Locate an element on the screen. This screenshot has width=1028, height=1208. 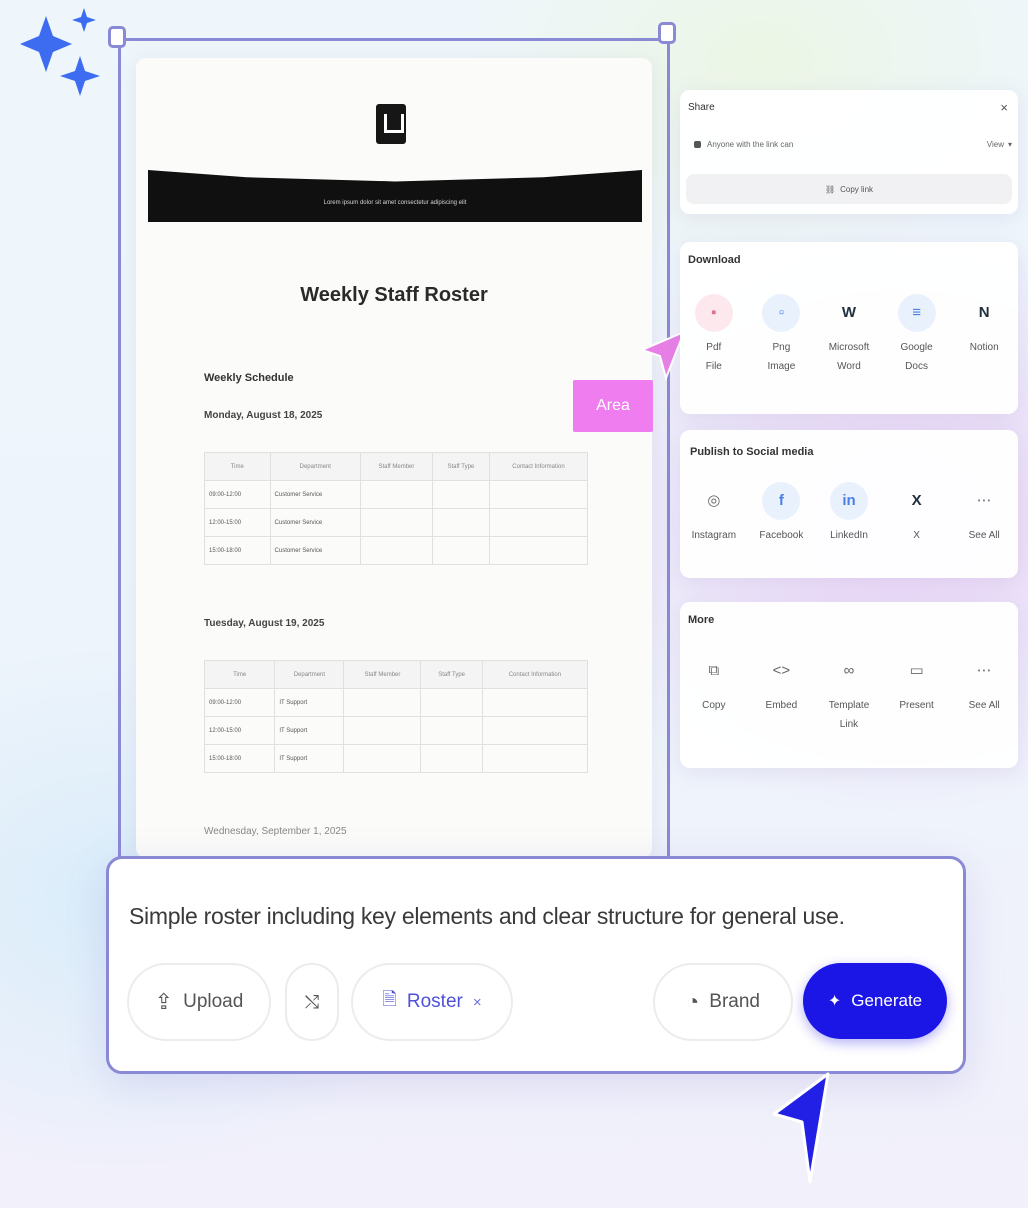
download-pdf-button: ▪ Pdf File is located at coordinates (714, 335).